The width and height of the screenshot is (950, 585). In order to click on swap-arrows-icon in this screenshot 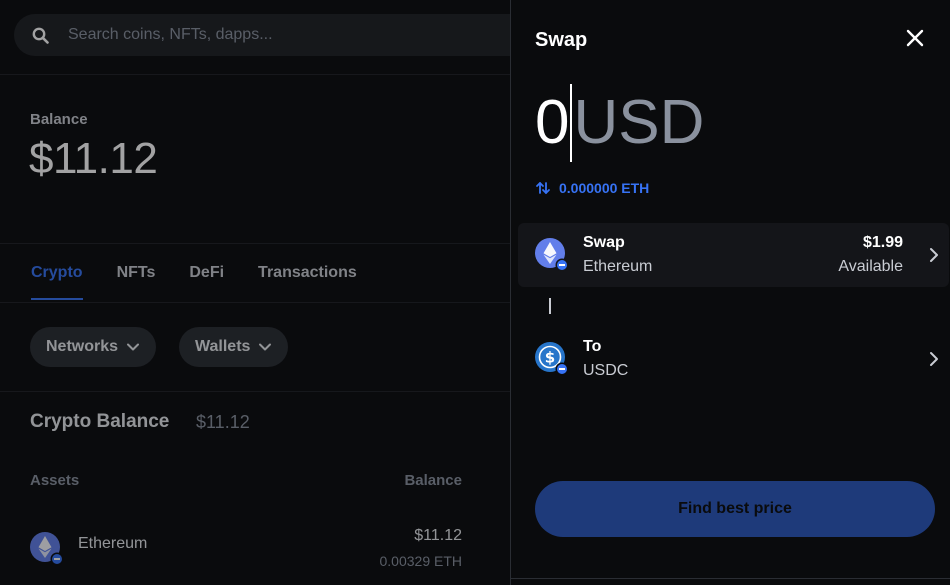, I will do `click(543, 188)`.